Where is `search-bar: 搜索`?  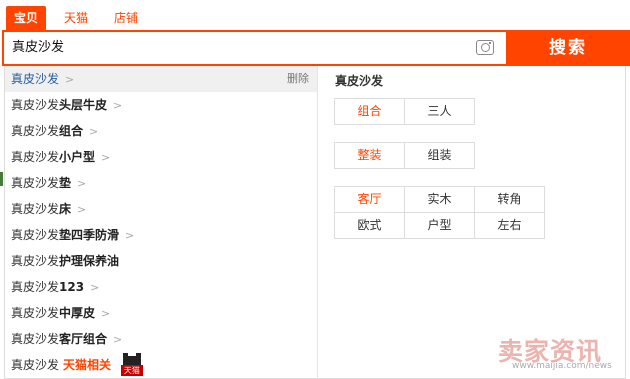
search-bar: 搜索 is located at coordinates (316, 48).